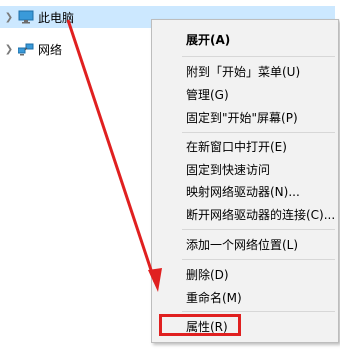 Image resolution: width=340 pixels, height=351 pixels. Describe the element at coordinates (25, 49) in the screenshot. I see `network-icon` at that location.